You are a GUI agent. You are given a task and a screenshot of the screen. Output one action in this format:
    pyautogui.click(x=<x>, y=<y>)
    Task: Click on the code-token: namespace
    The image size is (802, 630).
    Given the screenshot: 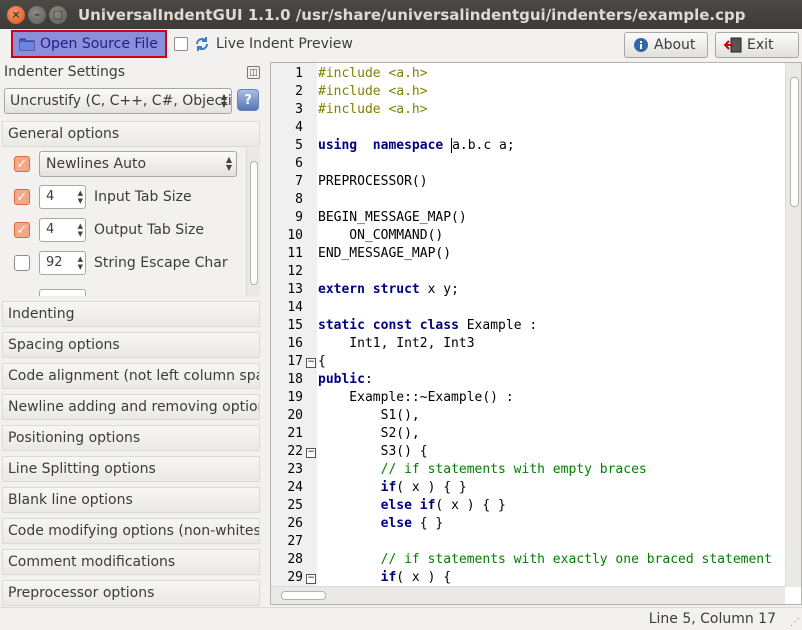 What is the action you would take?
    pyautogui.click(x=408, y=145)
    